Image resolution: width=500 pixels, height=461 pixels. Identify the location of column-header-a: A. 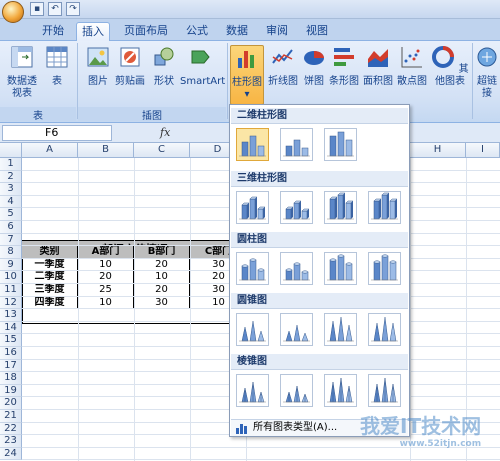
(50, 150).